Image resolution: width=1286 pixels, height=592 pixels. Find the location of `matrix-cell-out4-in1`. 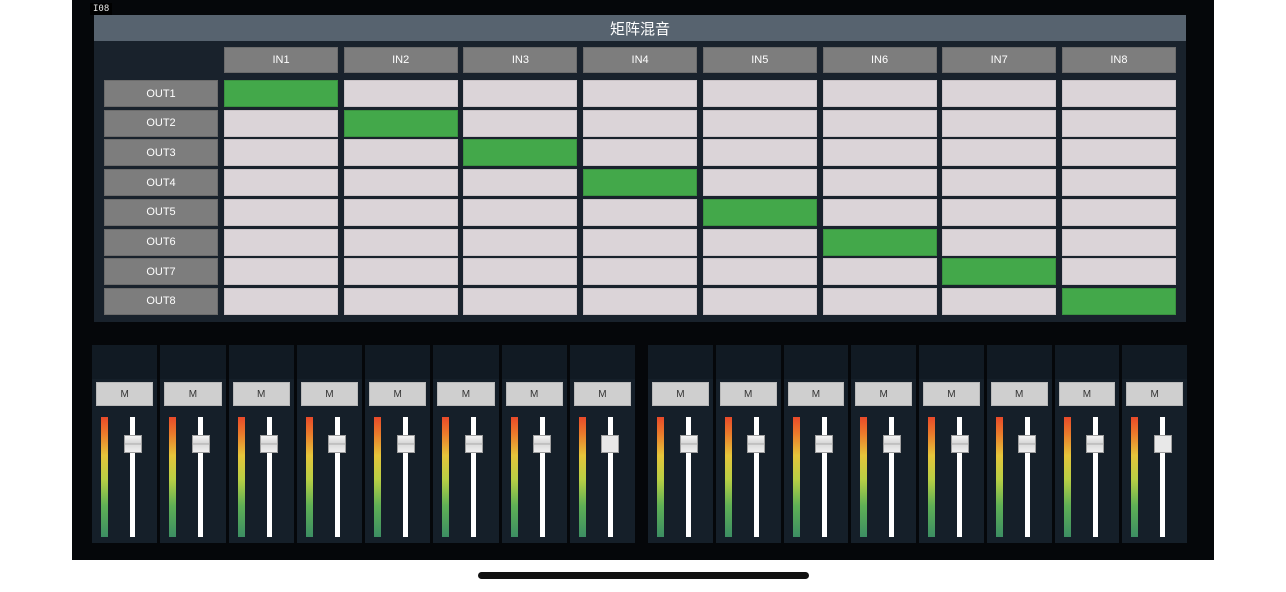

matrix-cell-out4-in1 is located at coordinates (281, 183).